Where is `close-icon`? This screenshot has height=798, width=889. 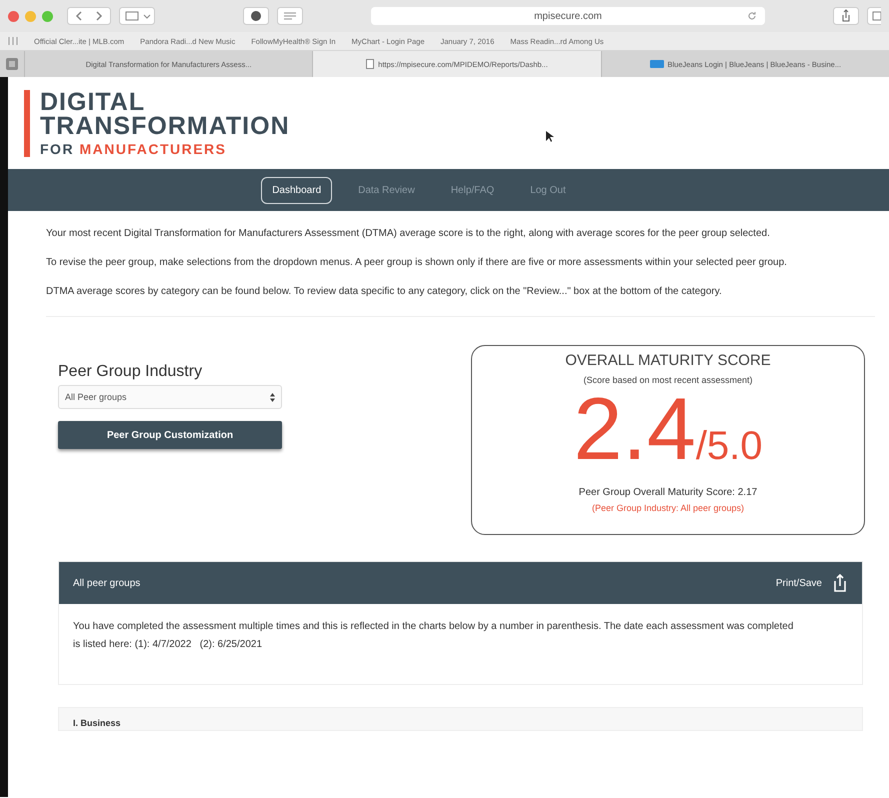
close-icon is located at coordinates (13, 16).